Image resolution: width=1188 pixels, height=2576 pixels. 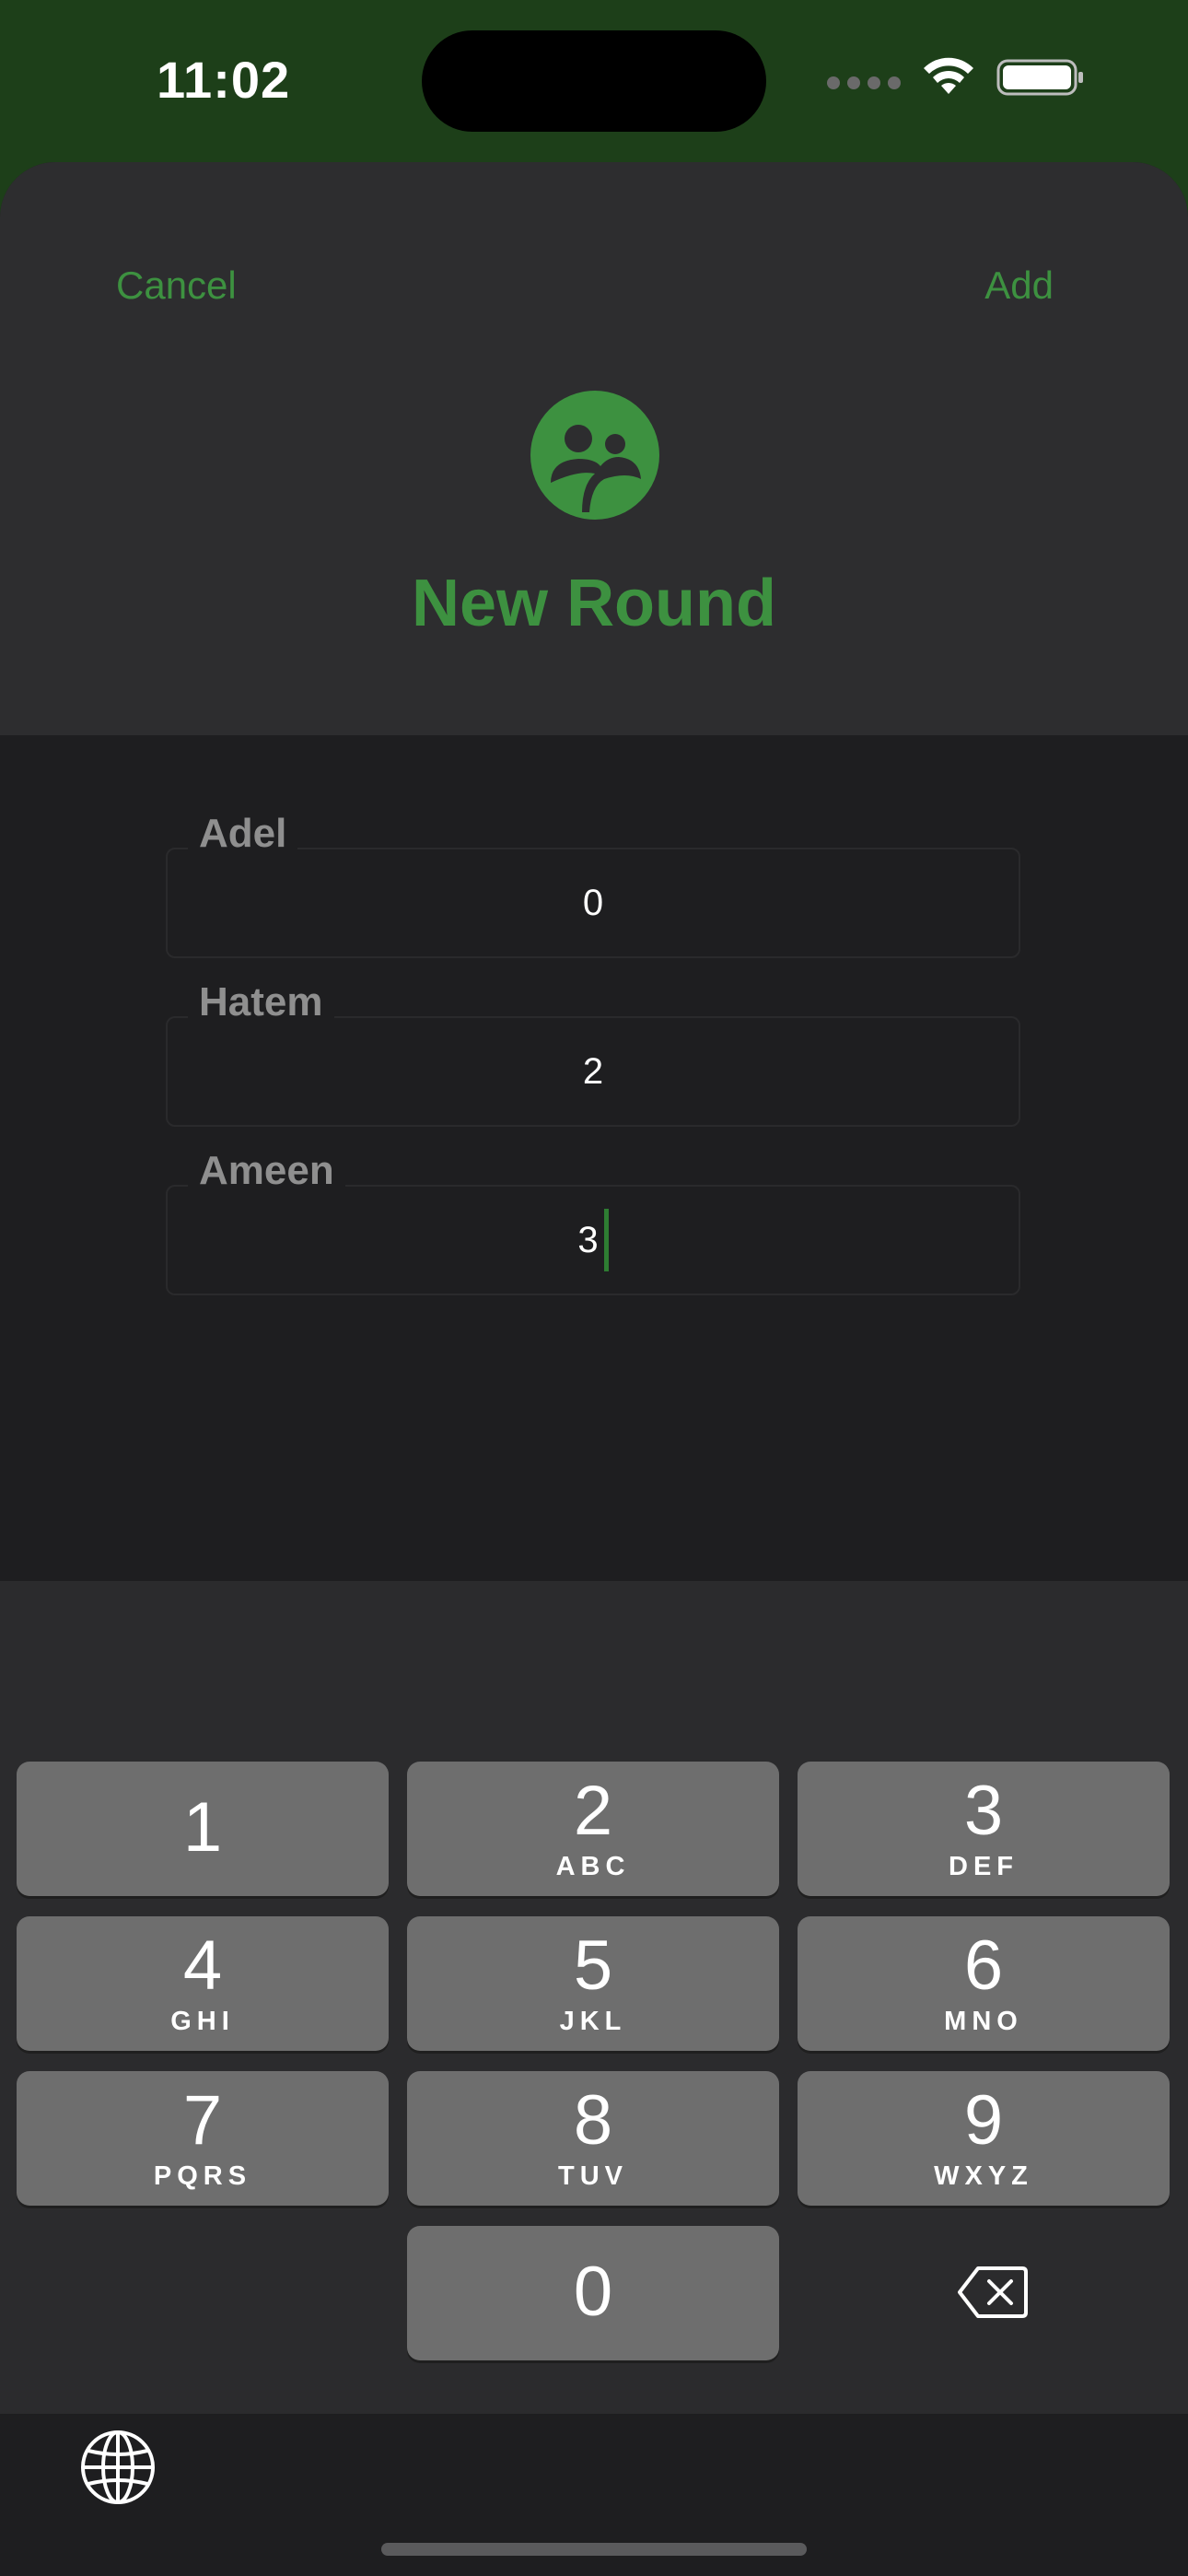 I want to click on key-7: 7 PQRS, so click(x=203, y=2138).